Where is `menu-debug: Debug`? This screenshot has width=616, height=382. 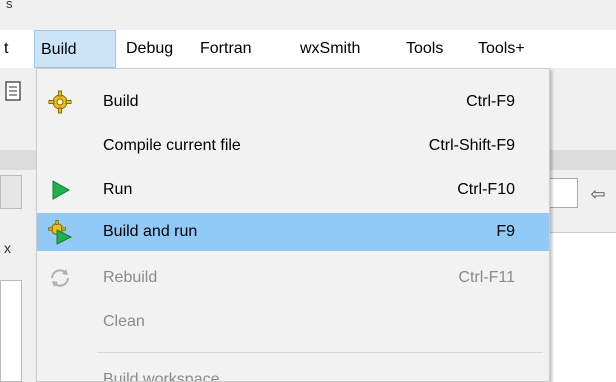
menu-debug: Debug is located at coordinates (149, 49).